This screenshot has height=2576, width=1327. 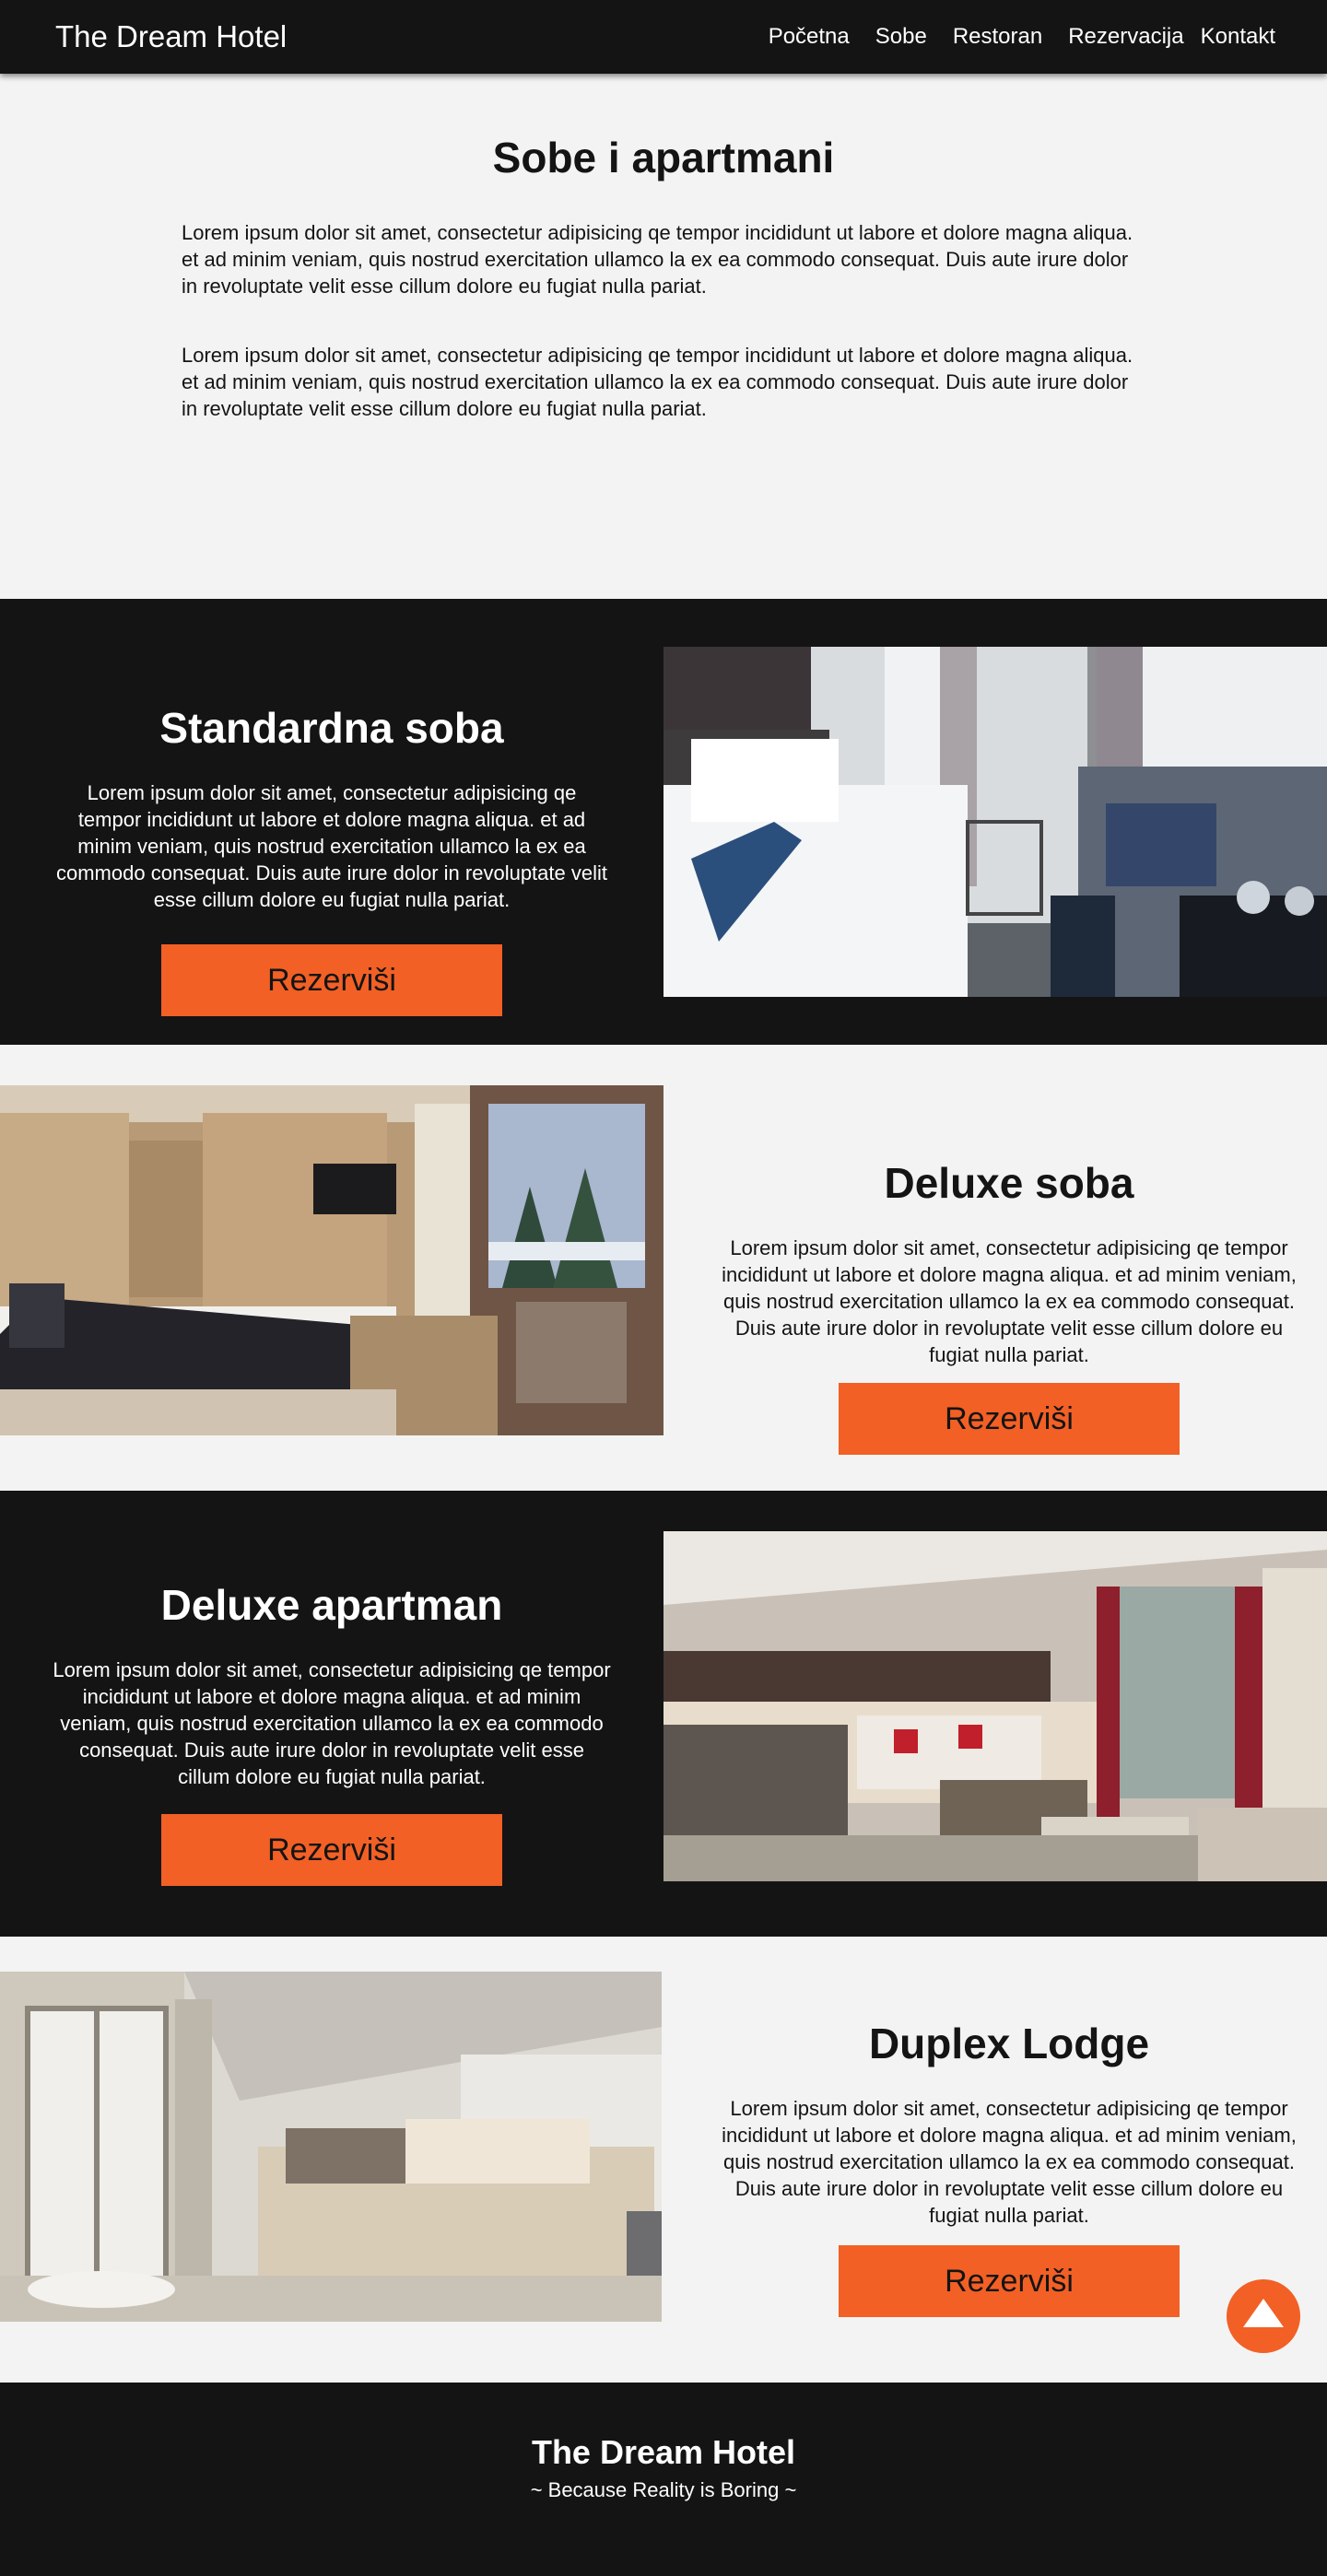 What do you see at coordinates (901, 37) in the screenshot?
I see `nav-link-sobe: Sobe` at bounding box center [901, 37].